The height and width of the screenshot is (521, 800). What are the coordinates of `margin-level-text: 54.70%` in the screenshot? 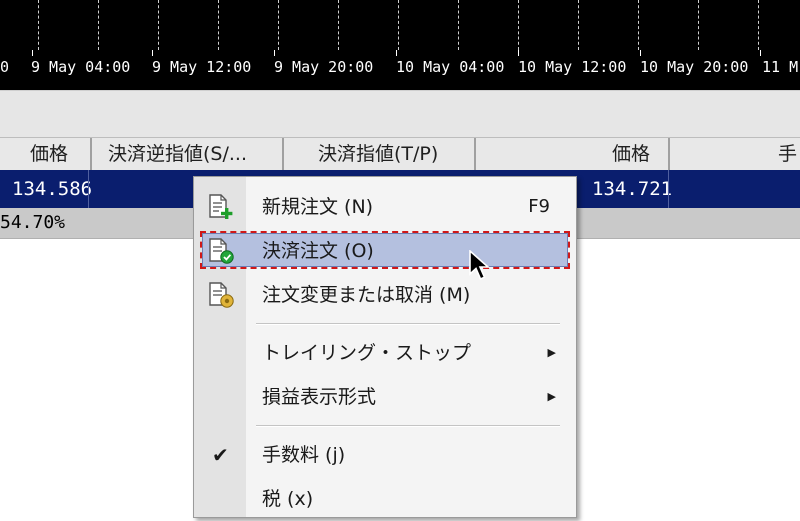 It's located at (33, 222).